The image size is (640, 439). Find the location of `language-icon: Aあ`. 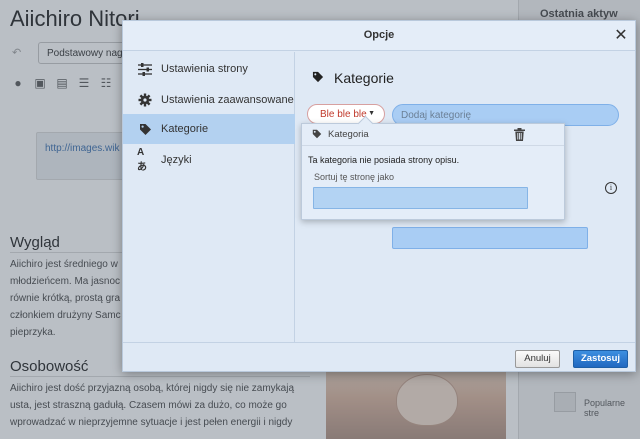

language-icon: Aあ is located at coordinates (142, 160).